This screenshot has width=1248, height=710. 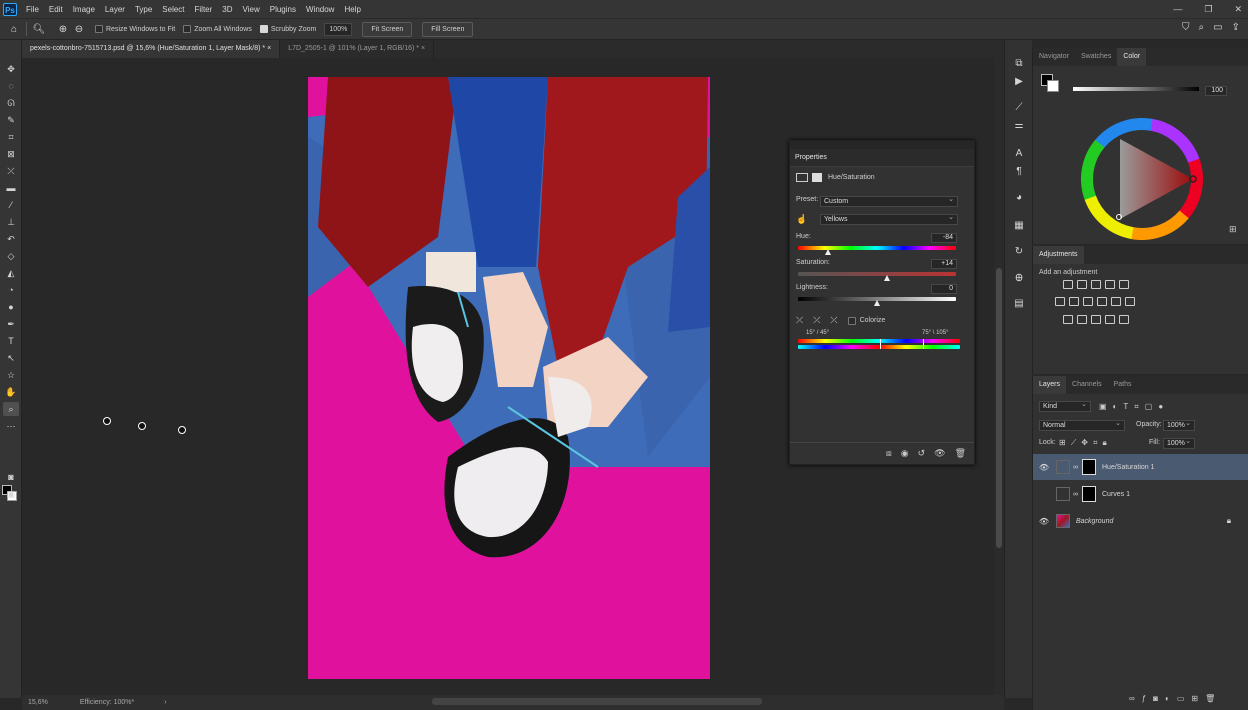 I want to click on tab-document-2: L7D_2505-1 @ 101% (Layer 1, RGB/16) * ×, so click(x=357, y=49).